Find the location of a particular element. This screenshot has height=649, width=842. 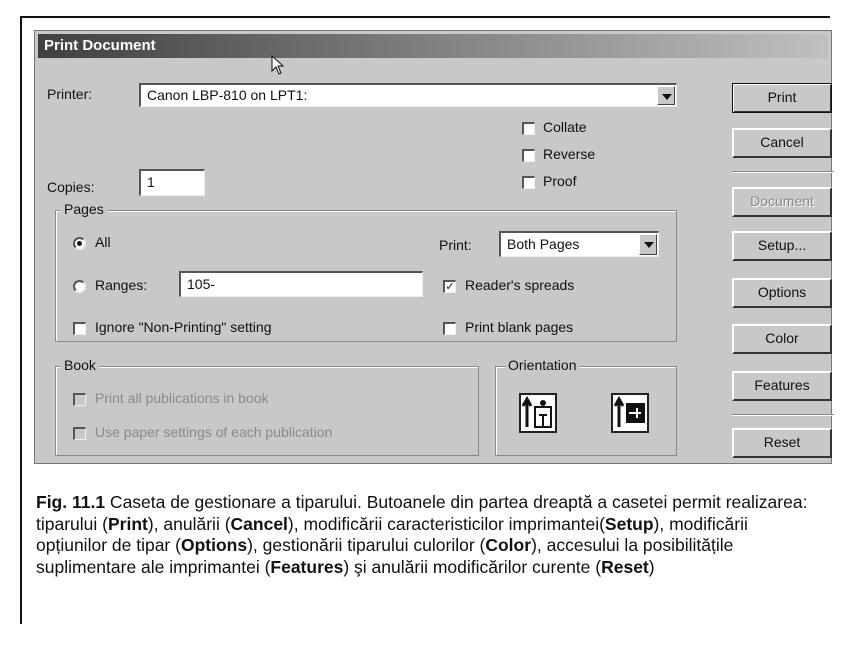

button-separator is located at coordinates (783, 172).